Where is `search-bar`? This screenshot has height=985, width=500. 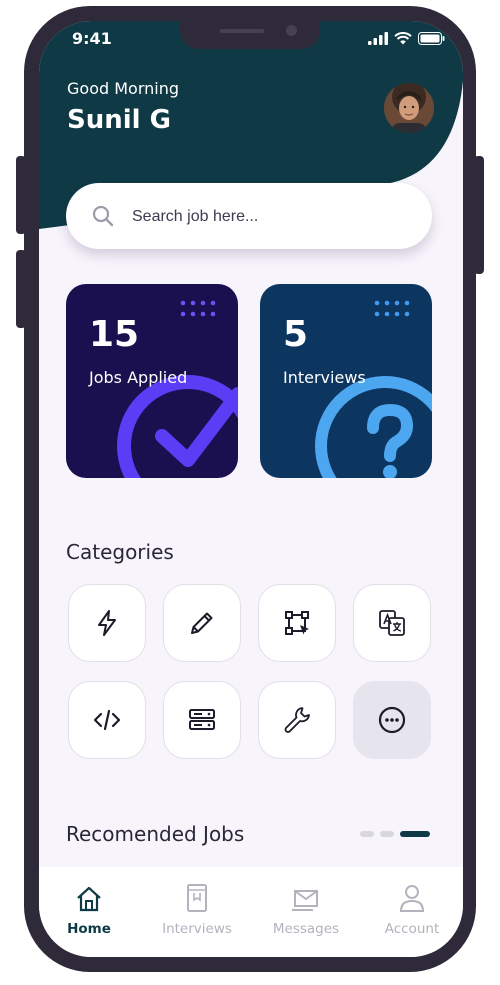 search-bar is located at coordinates (249, 216).